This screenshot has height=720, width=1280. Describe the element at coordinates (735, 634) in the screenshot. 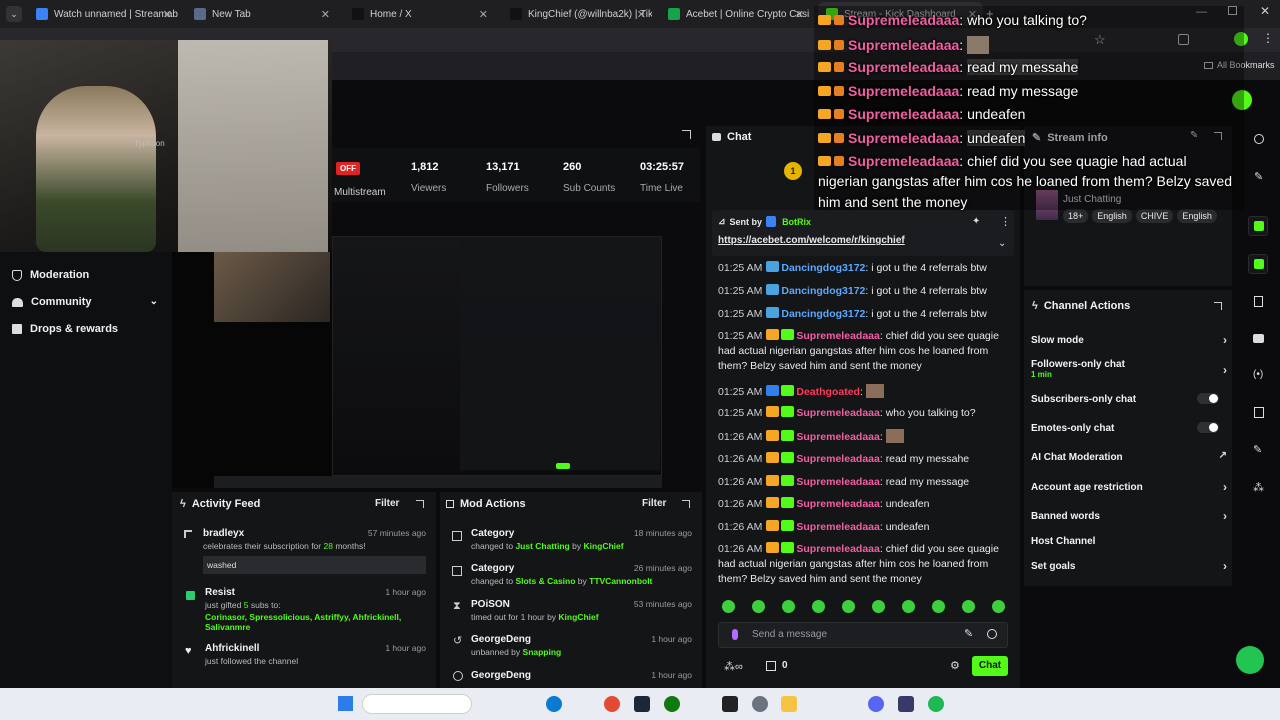

I see `microphone-icon` at that location.